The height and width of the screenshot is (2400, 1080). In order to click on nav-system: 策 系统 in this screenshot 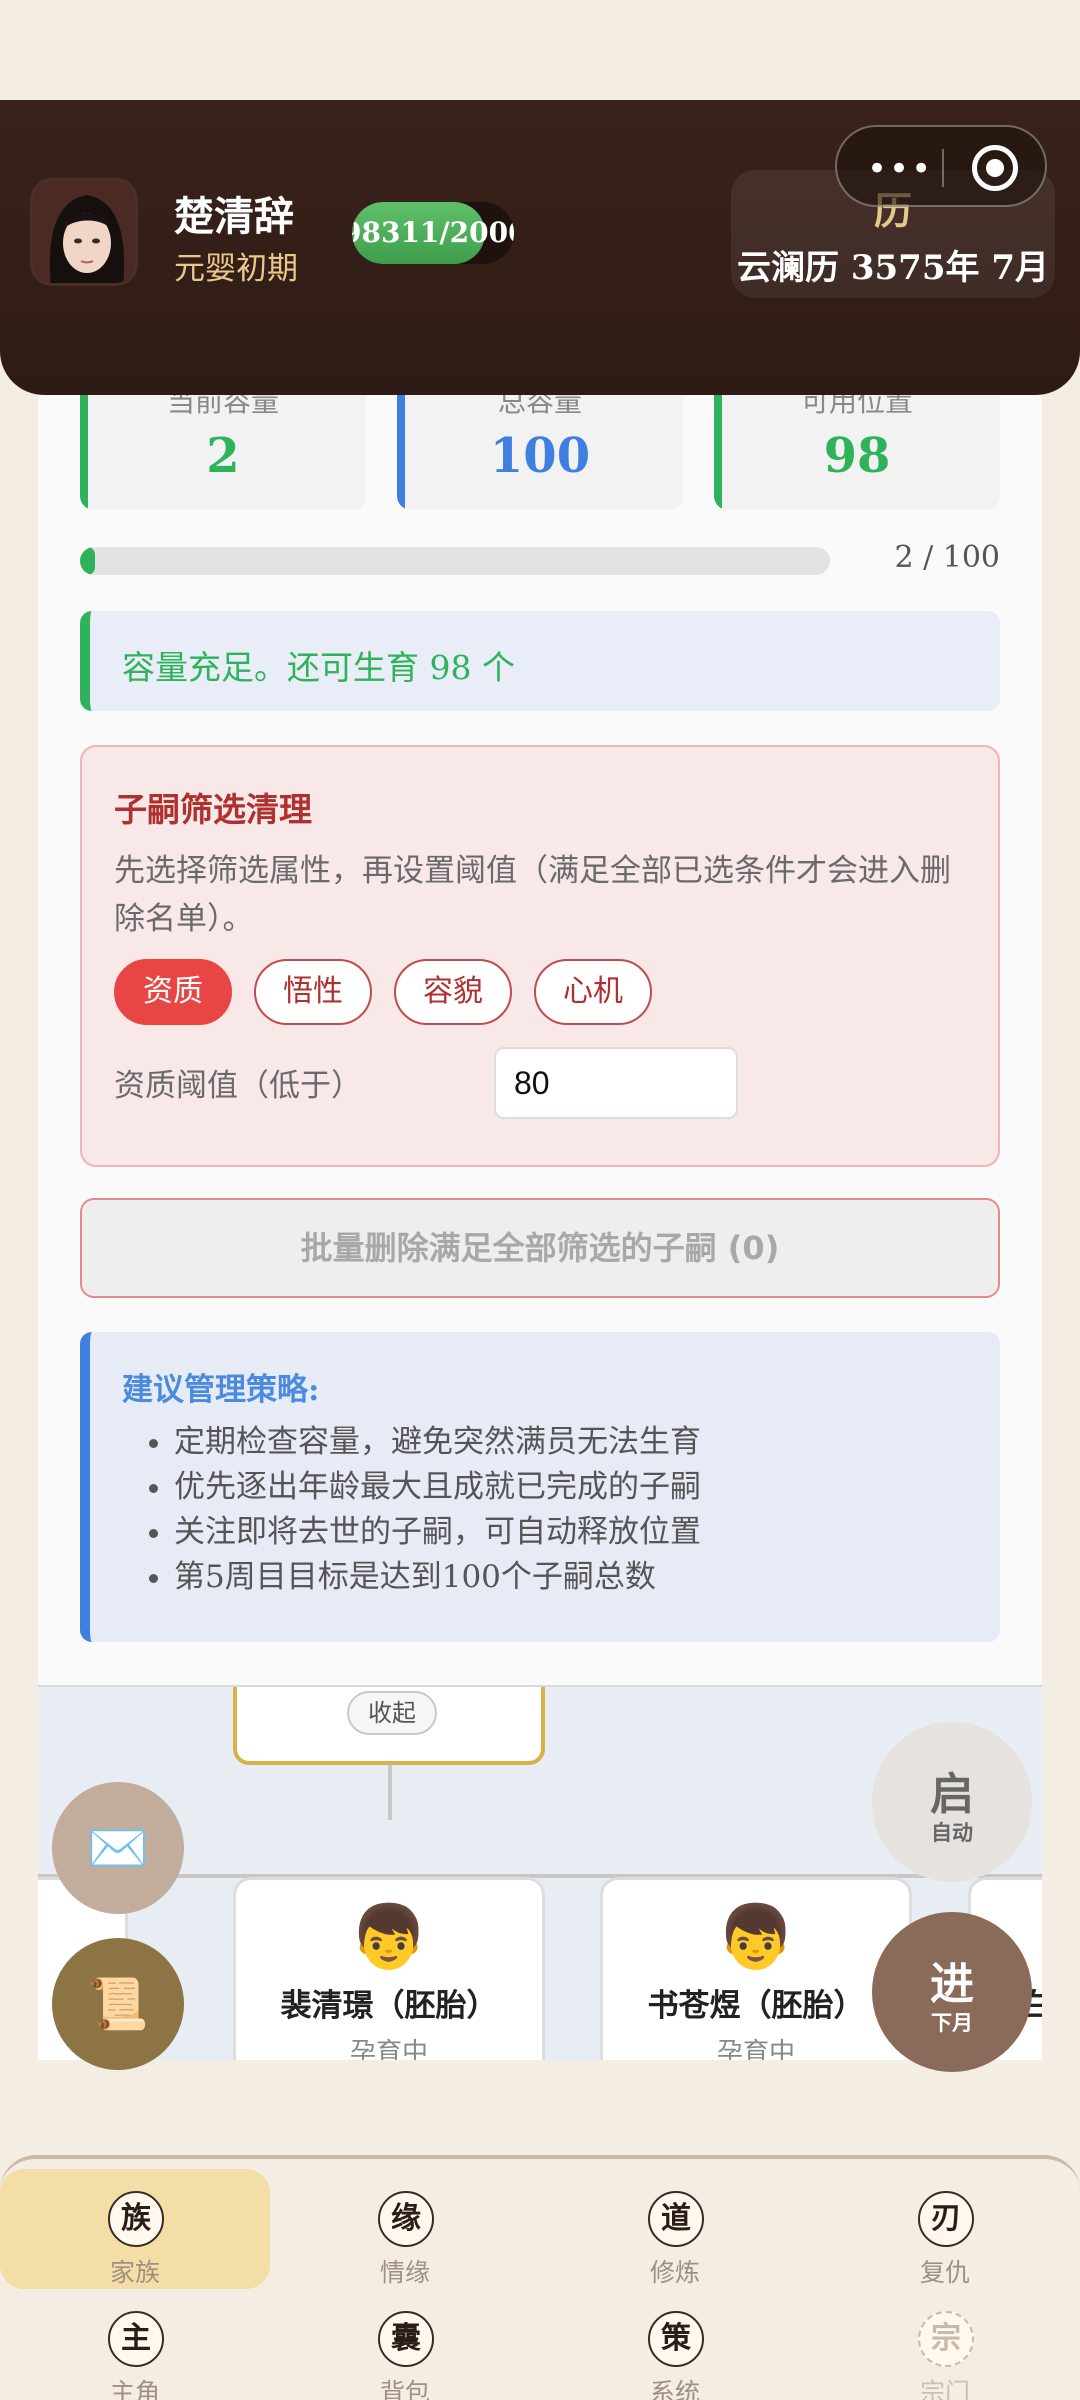, I will do `click(675, 2344)`.